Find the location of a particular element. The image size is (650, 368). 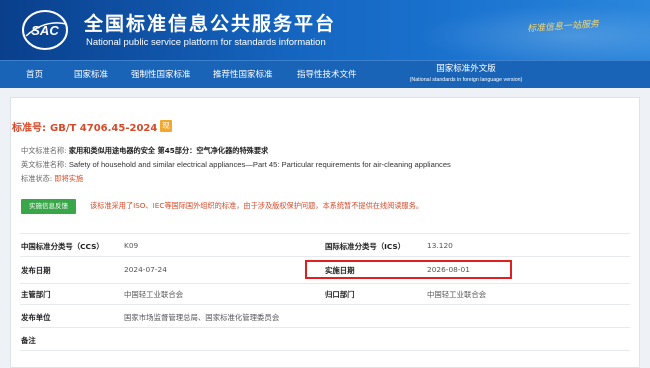

site-title: 全国标准信息公共服务平台 is located at coordinates (210, 24).